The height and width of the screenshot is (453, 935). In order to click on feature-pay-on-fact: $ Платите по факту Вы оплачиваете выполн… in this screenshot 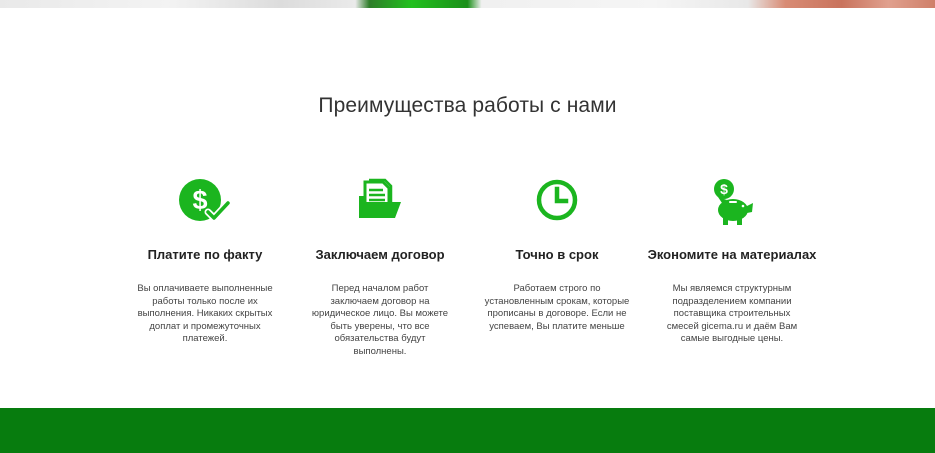, I will do `click(205, 261)`.